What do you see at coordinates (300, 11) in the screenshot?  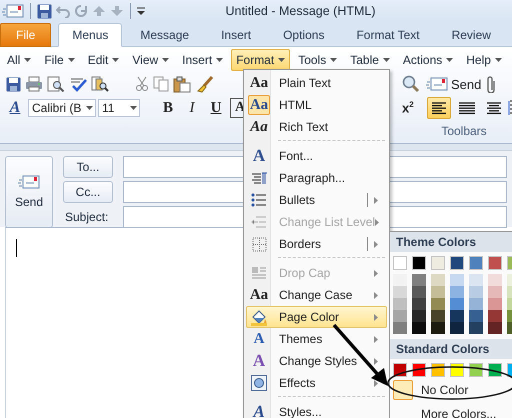 I see `window-title: Untitled - Message (HTML)` at bounding box center [300, 11].